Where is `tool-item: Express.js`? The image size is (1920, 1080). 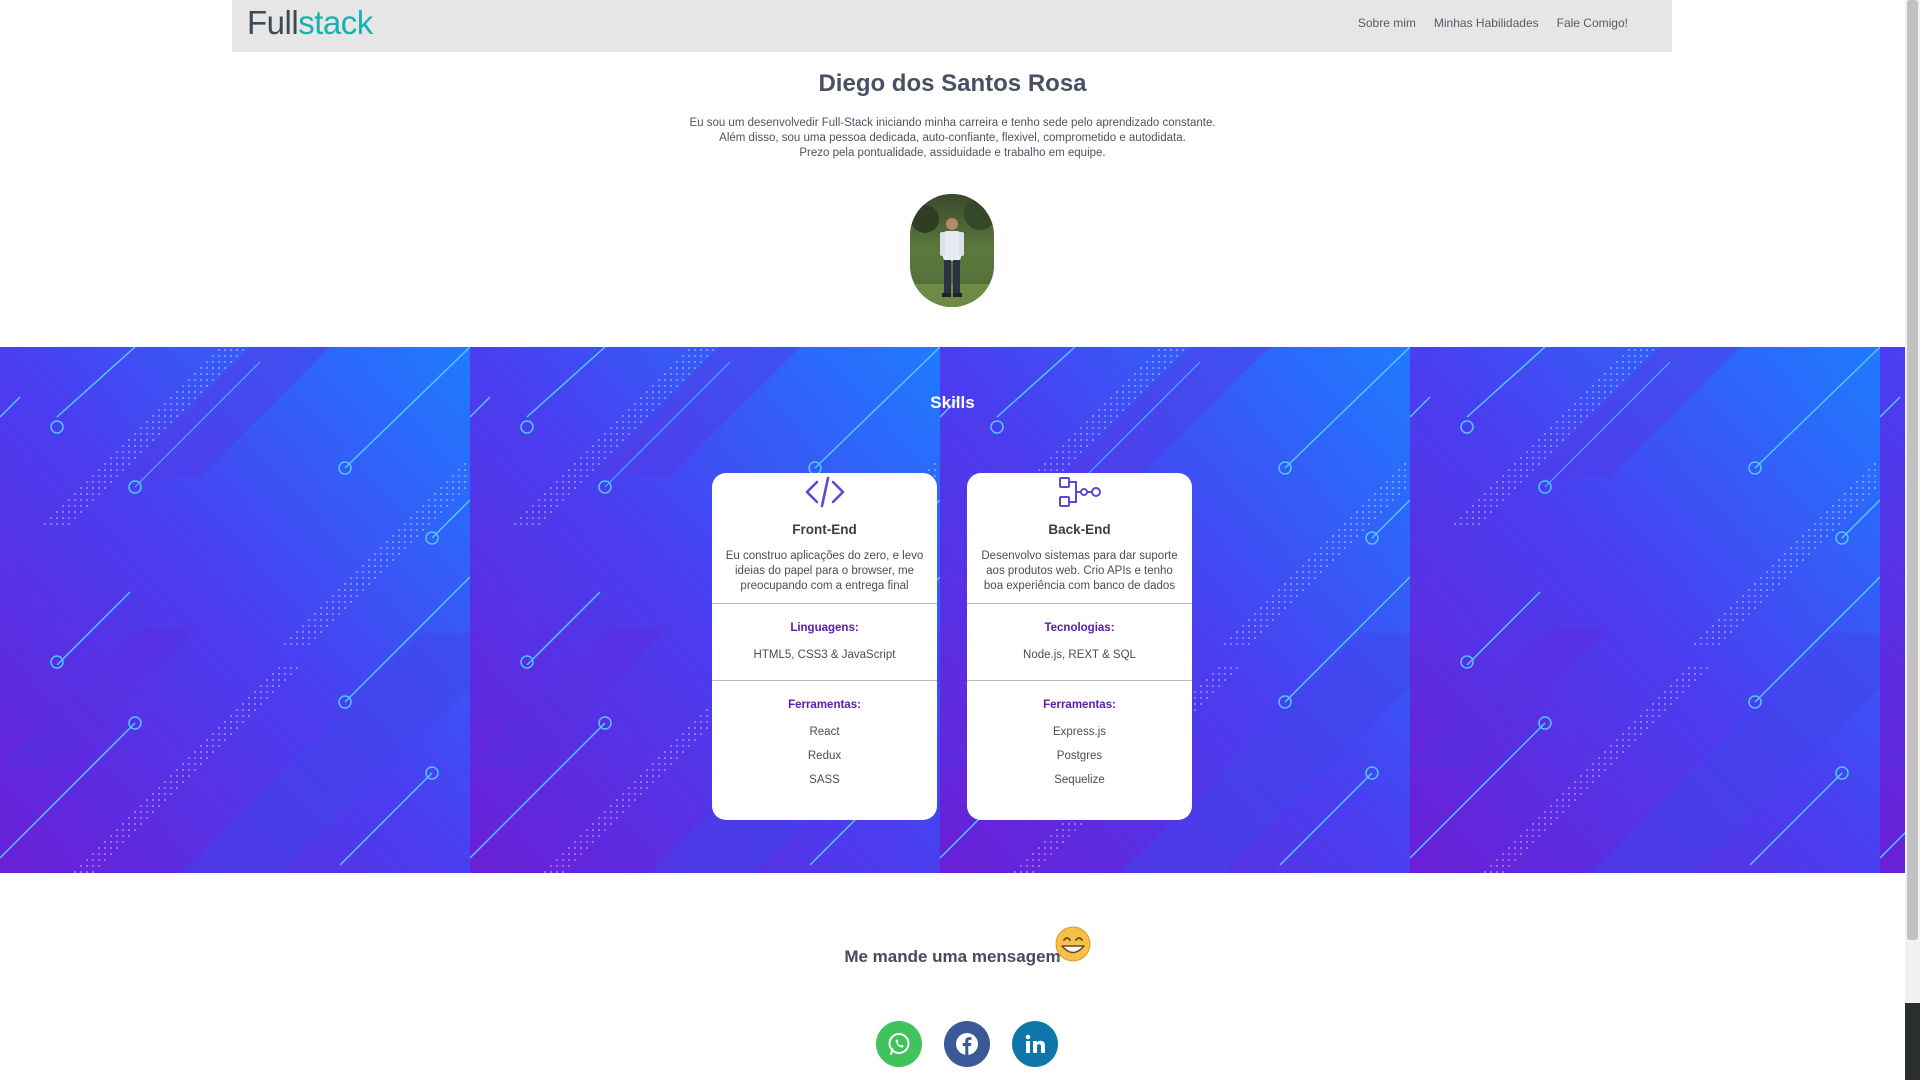
tool-item: Express.js is located at coordinates (1079, 732).